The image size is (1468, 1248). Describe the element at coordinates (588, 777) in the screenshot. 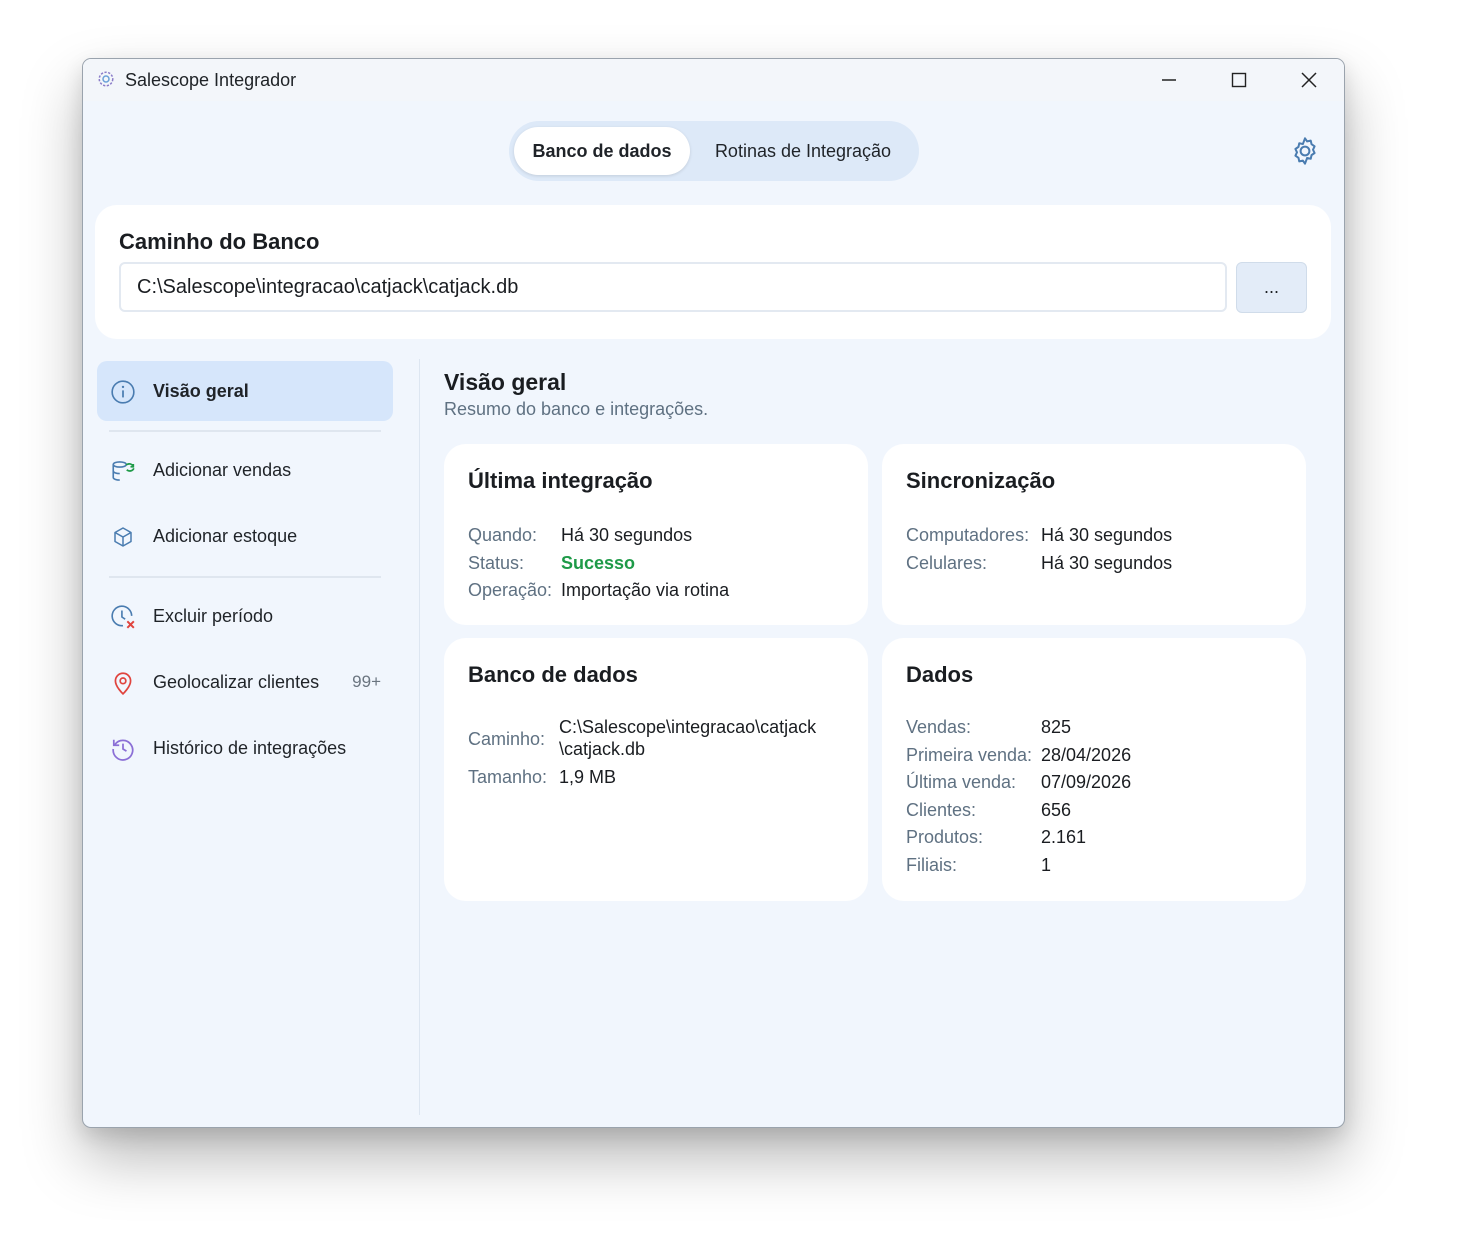

I see `kv-value: 1,9 MB` at that location.